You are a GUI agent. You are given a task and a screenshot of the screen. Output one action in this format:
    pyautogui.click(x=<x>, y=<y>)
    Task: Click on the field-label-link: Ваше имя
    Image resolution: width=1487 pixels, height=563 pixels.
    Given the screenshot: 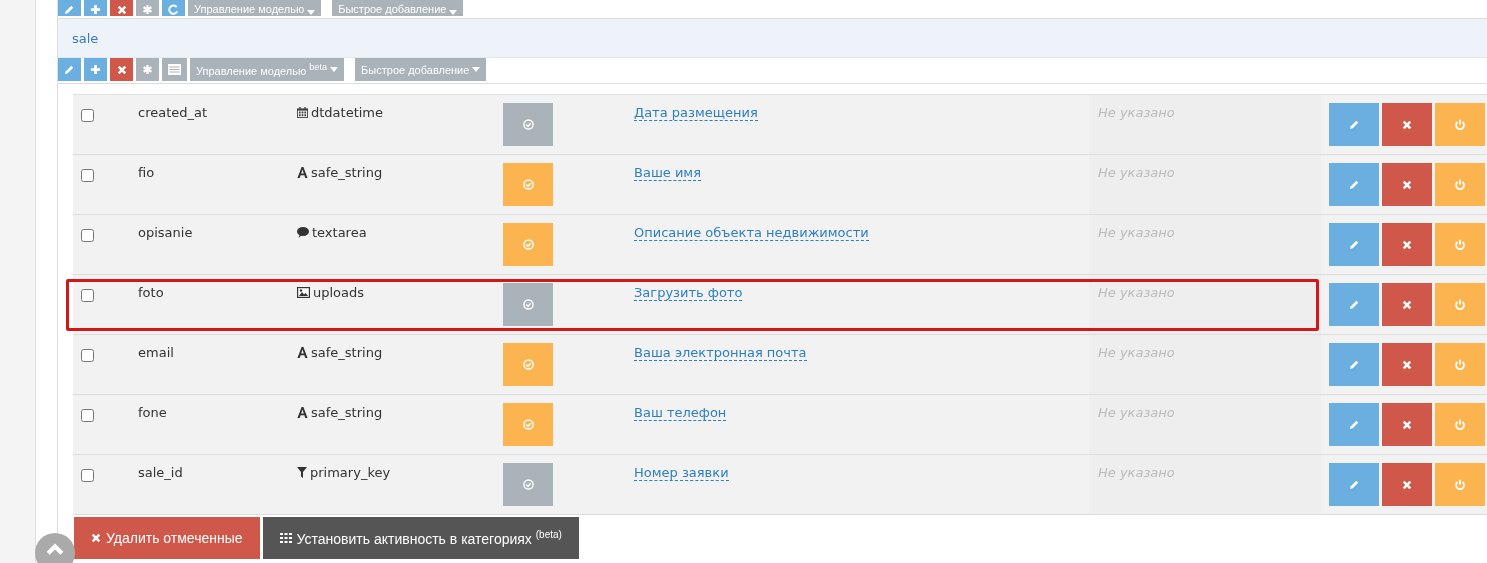 What is the action you would take?
    pyautogui.click(x=667, y=173)
    